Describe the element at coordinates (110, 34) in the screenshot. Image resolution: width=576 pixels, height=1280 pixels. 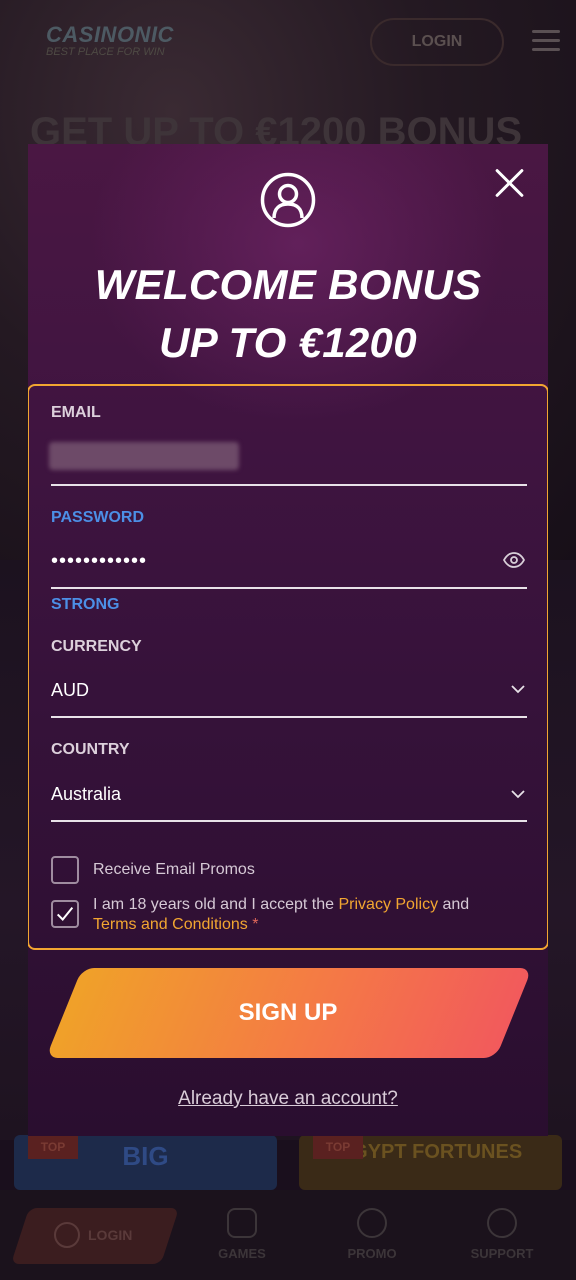
I see `logo-name: CASINONIC` at that location.